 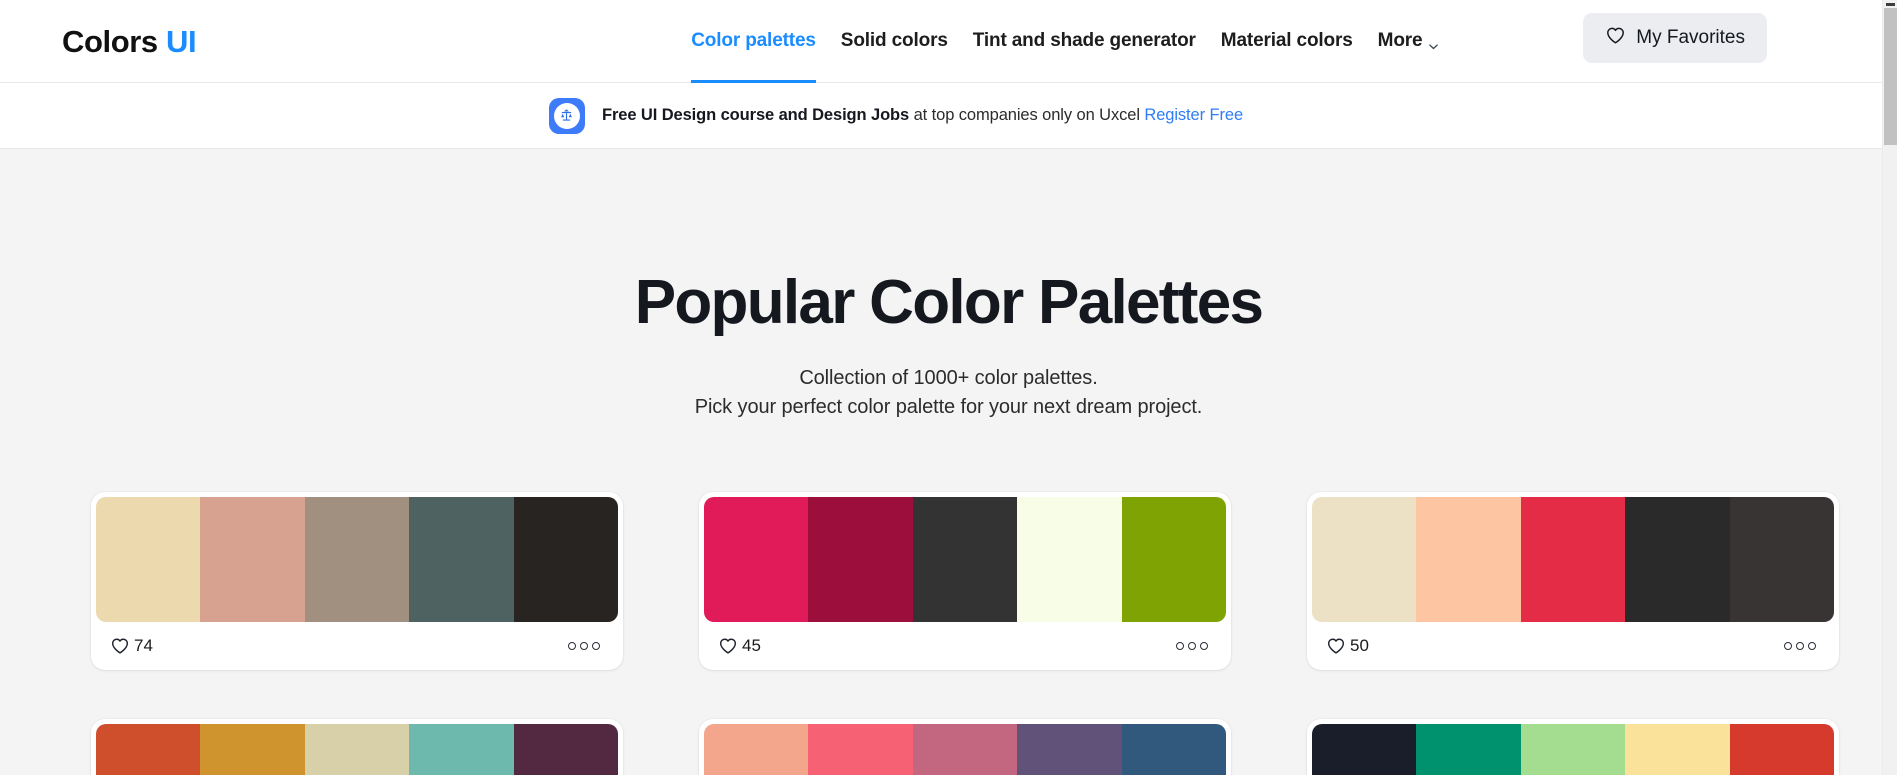 I want to click on hero-subtitle-line-1: Collection of 1000+ color palettes., so click(x=948, y=377).